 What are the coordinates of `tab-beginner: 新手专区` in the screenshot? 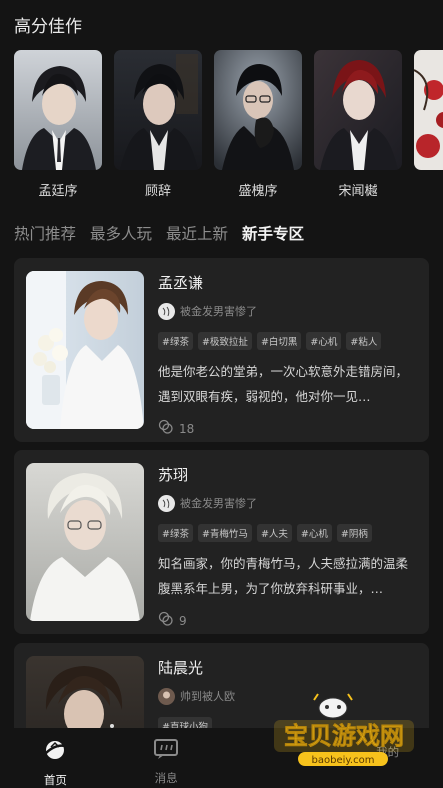 It's located at (273, 233).